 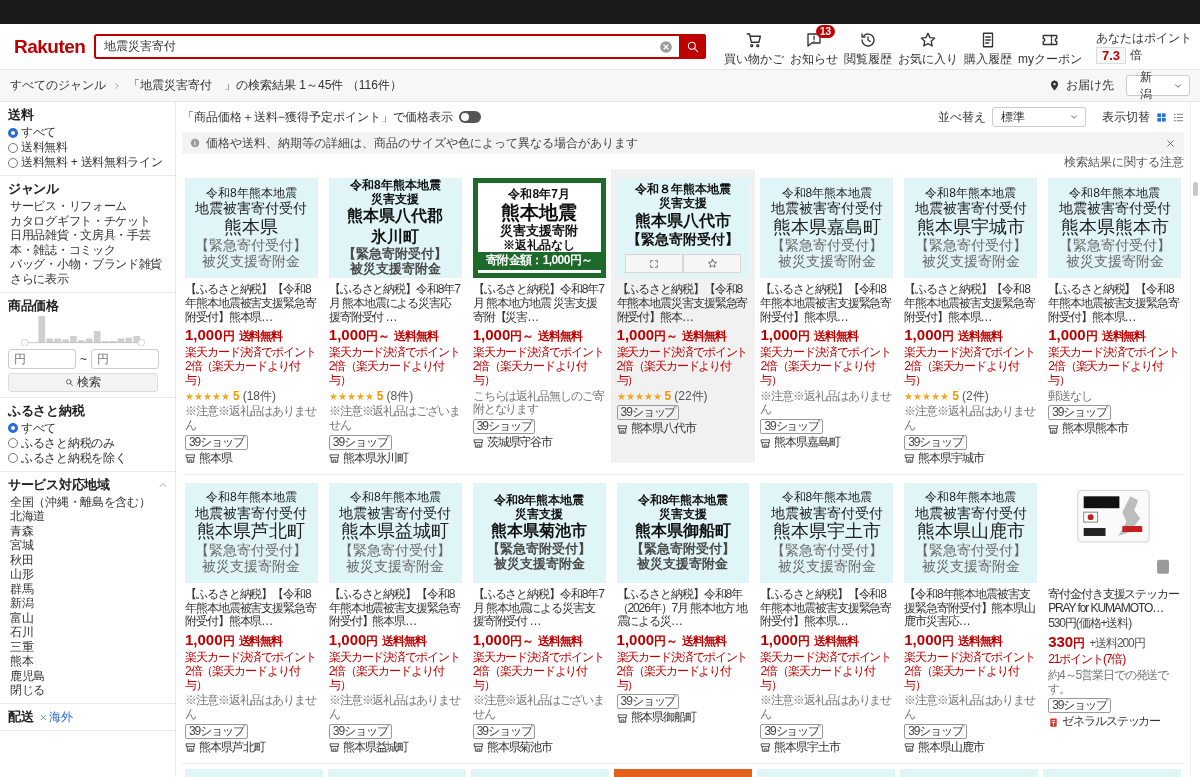 I want to click on filter-link: 青森, so click(x=88, y=530).